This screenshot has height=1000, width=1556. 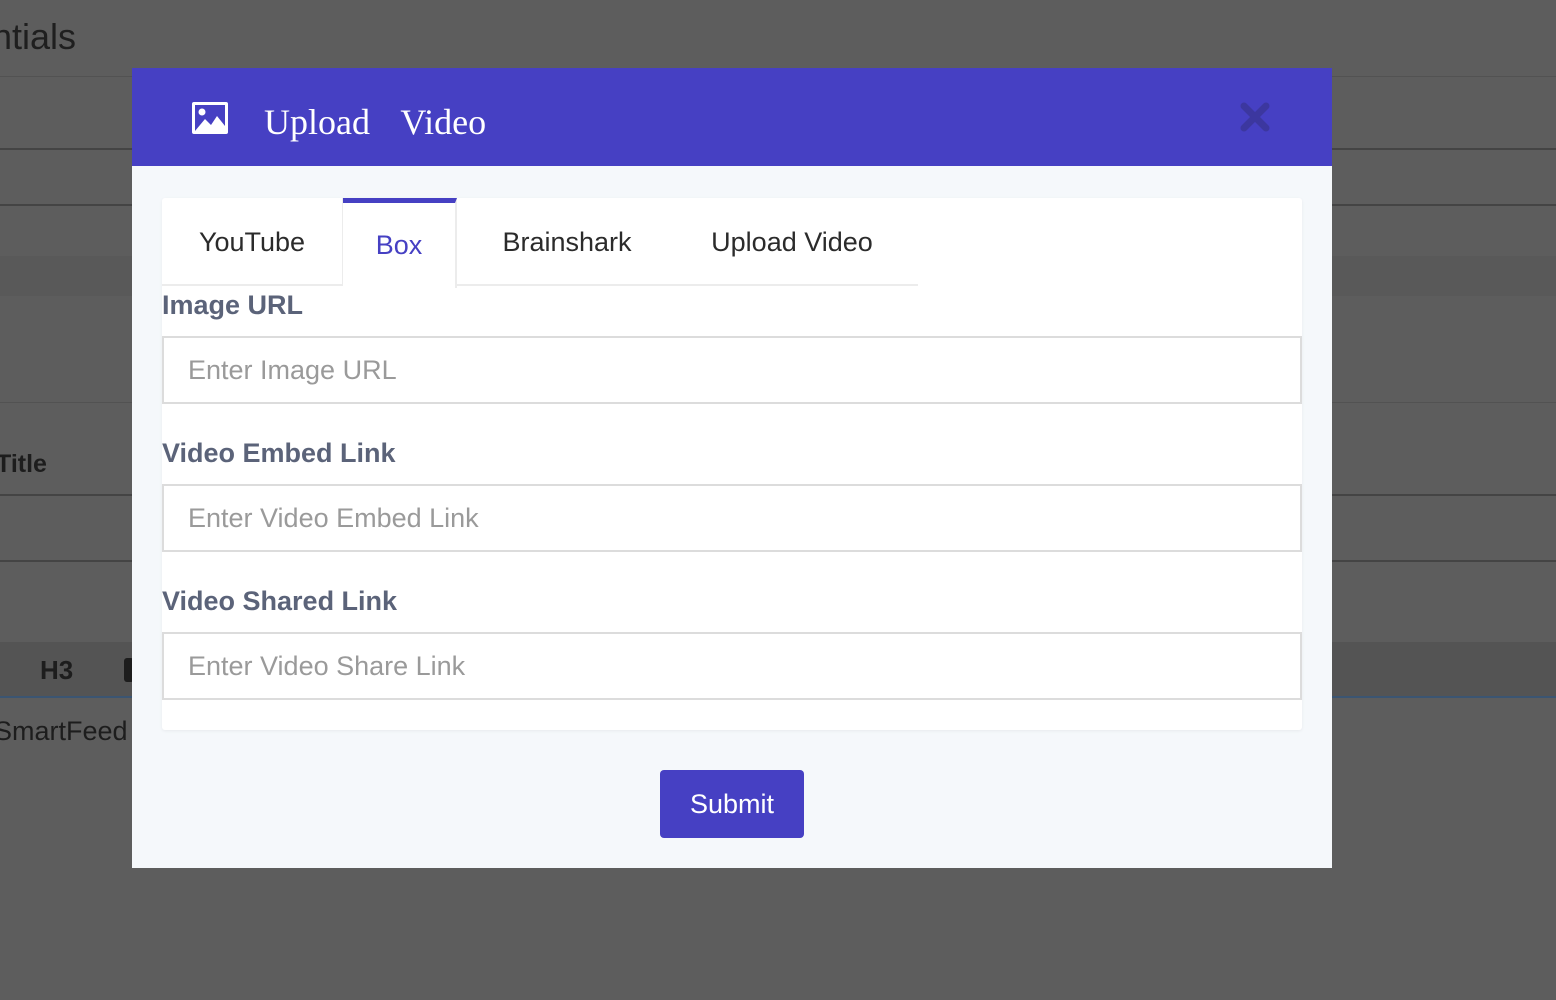 What do you see at coordinates (279, 453) in the screenshot?
I see `video-embed-link-label: Video Embed Link` at bounding box center [279, 453].